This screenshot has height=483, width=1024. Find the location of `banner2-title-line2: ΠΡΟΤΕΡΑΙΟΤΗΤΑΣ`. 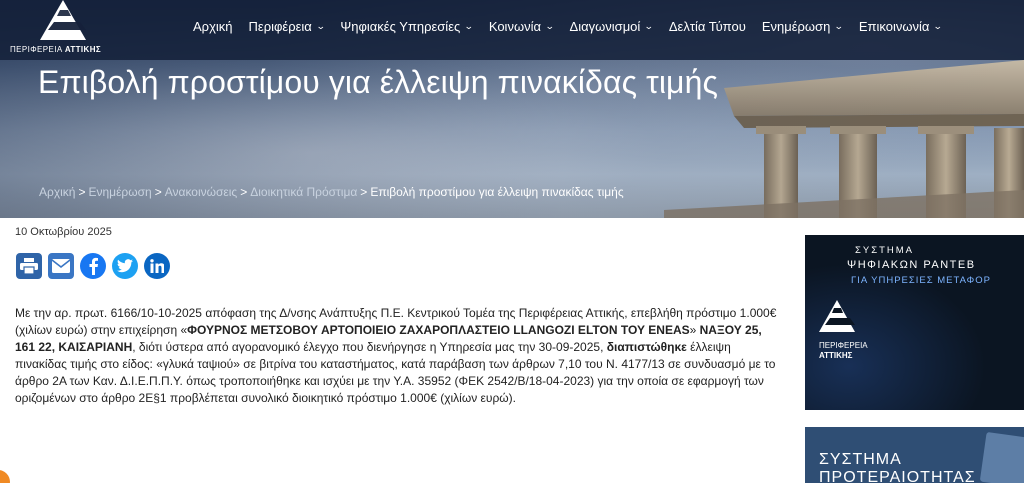

banner2-title-line2: ΠΡΟΤΕΡΑΙΟΤΗΤΑΣ is located at coordinates (897, 476).